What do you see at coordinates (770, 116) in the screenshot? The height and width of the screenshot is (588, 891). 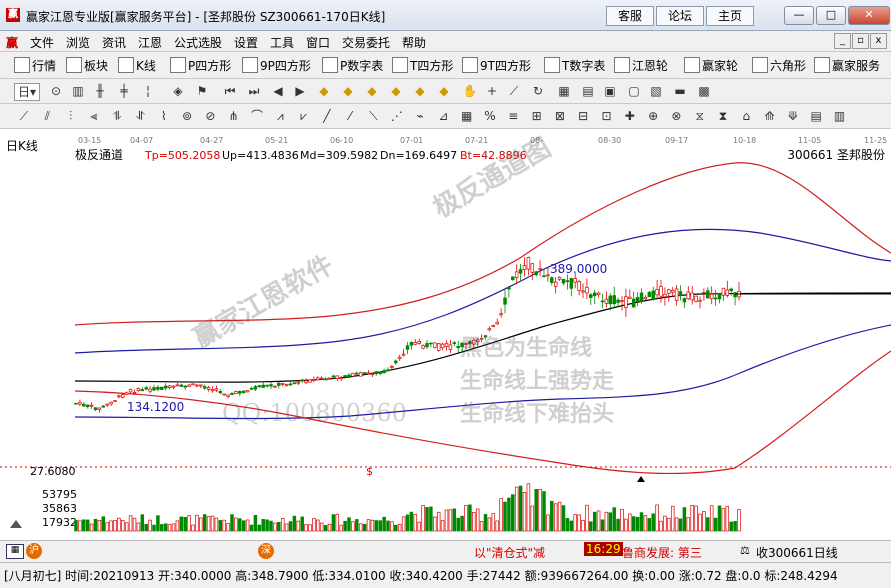 I see `draw-tool-icon: ⟰` at bounding box center [770, 116].